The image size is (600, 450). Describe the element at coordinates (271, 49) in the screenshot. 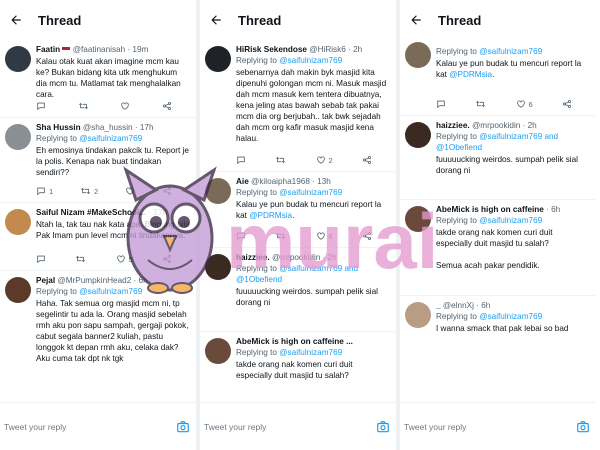

I see `author-name: HiRisk Sekendose` at that location.